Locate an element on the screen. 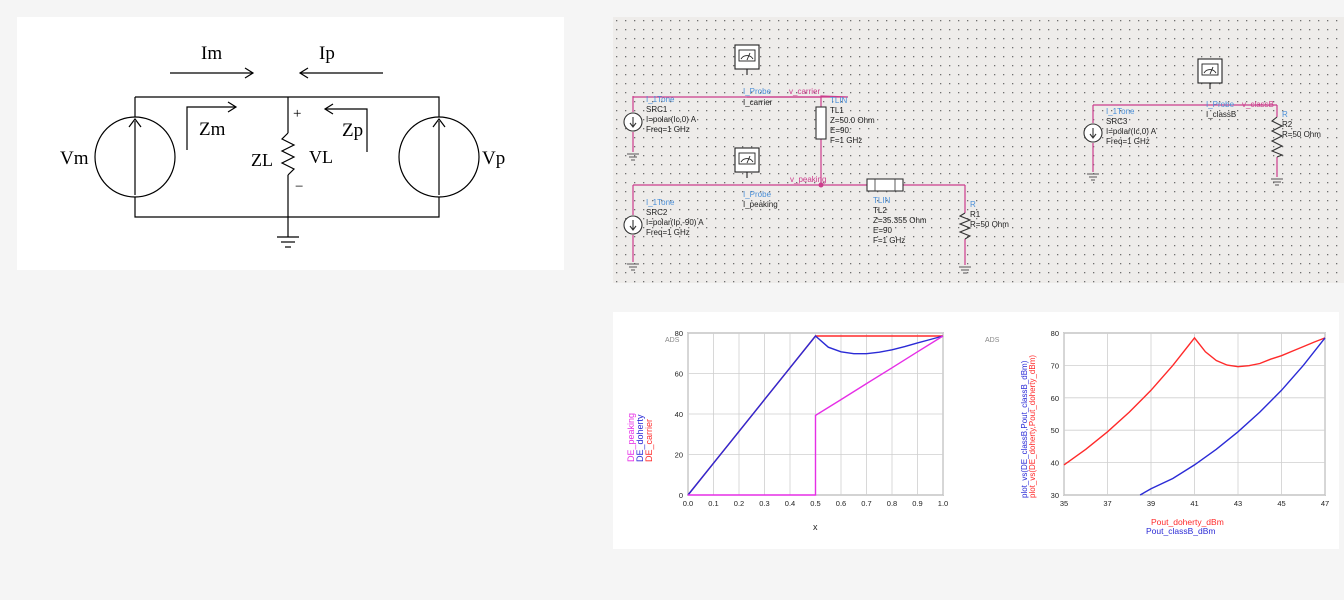 Image resolution: width=1344 pixels, height=600 pixels. tl1-icon is located at coordinates (821, 123).